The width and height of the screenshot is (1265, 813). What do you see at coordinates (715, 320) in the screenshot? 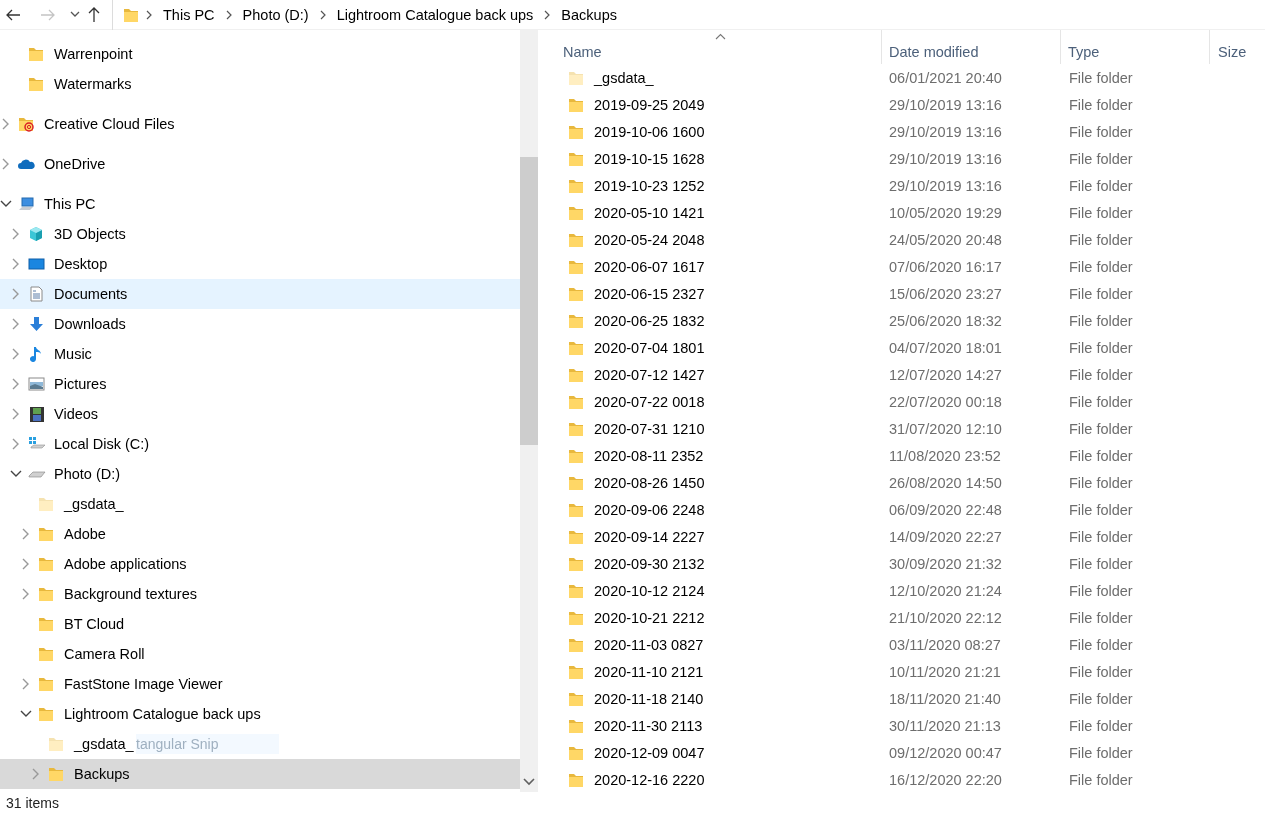
I see `file-name: 2020-06-25 1832` at bounding box center [715, 320].